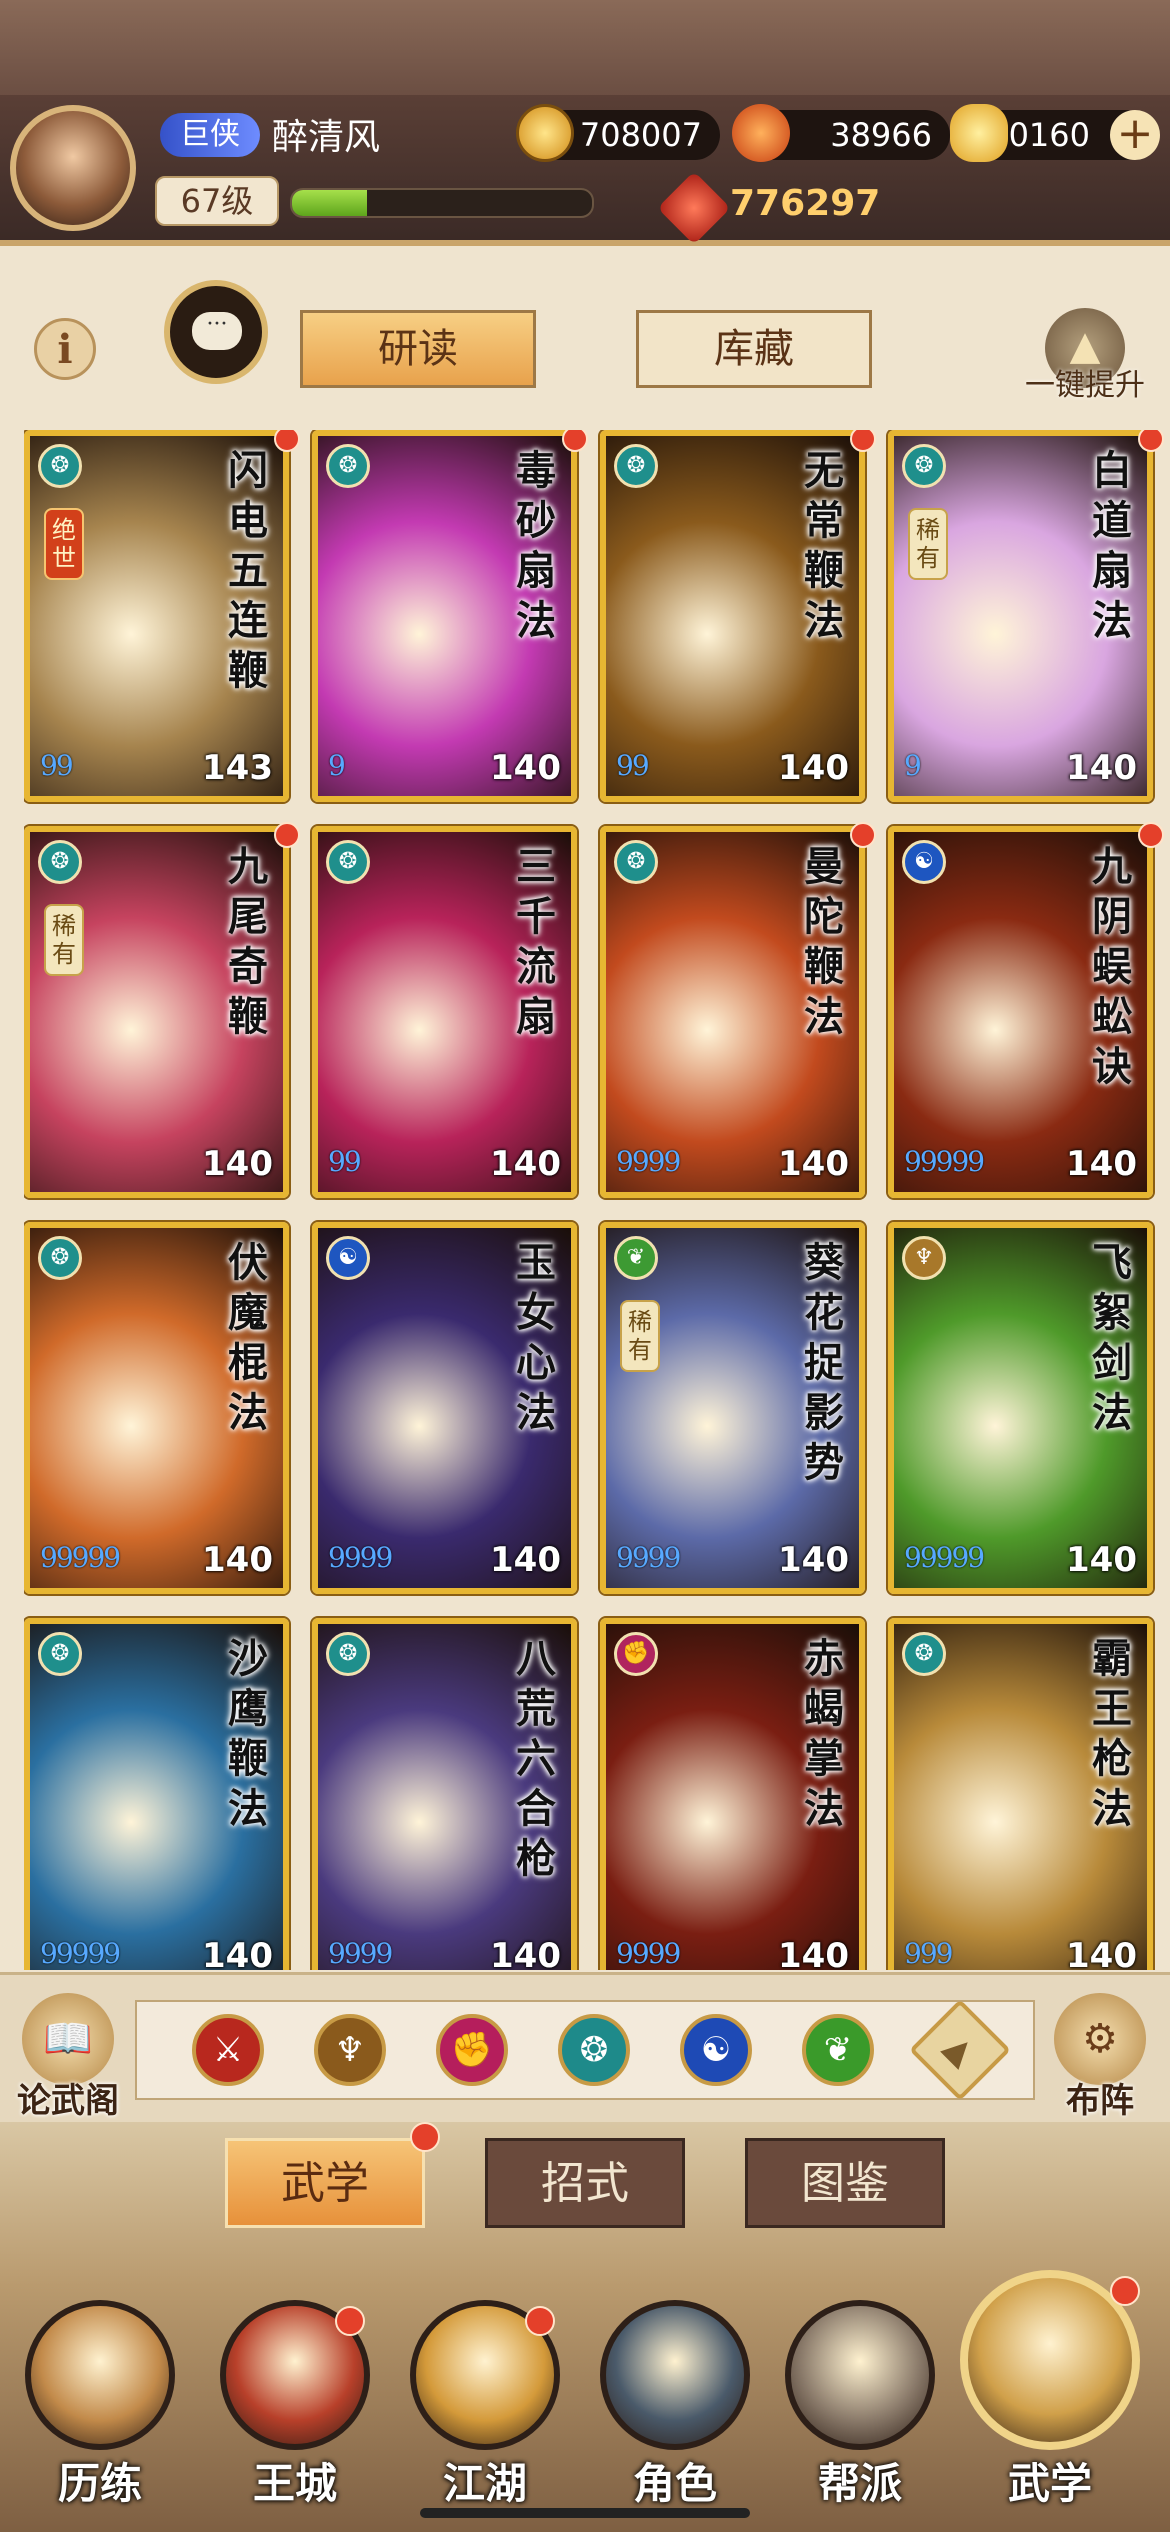 Image resolution: width=1170 pixels, height=2532 pixels. What do you see at coordinates (1020, 1012) in the screenshot?
I see `skill-card: ☯ 九阴蜈蚣诀 99999 140` at bounding box center [1020, 1012].